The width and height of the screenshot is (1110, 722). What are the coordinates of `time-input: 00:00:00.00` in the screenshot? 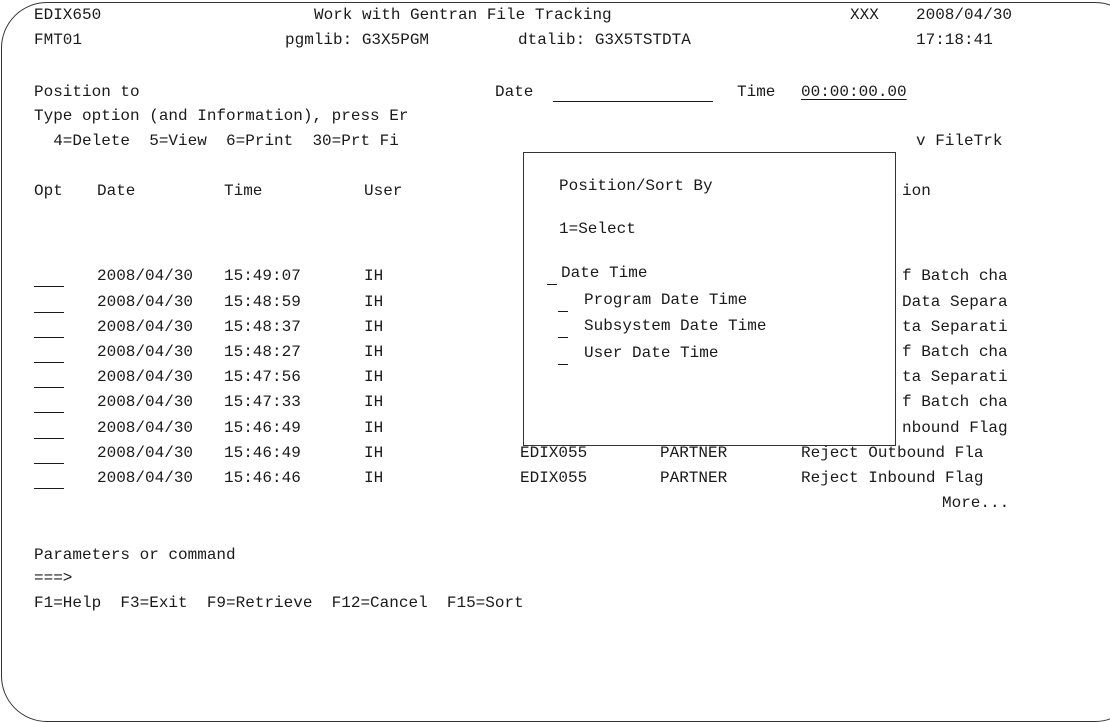 It's located at (854, 92).